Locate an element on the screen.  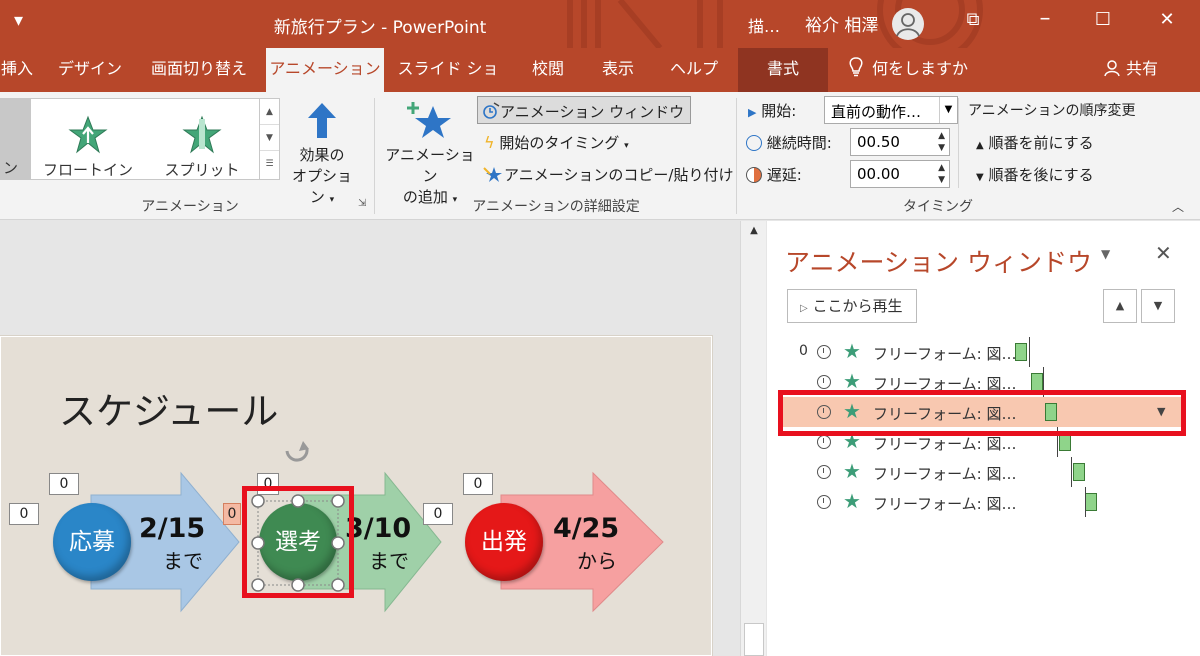
gallery-item-float-in: フロートイン is located at coordinates (88, 150).